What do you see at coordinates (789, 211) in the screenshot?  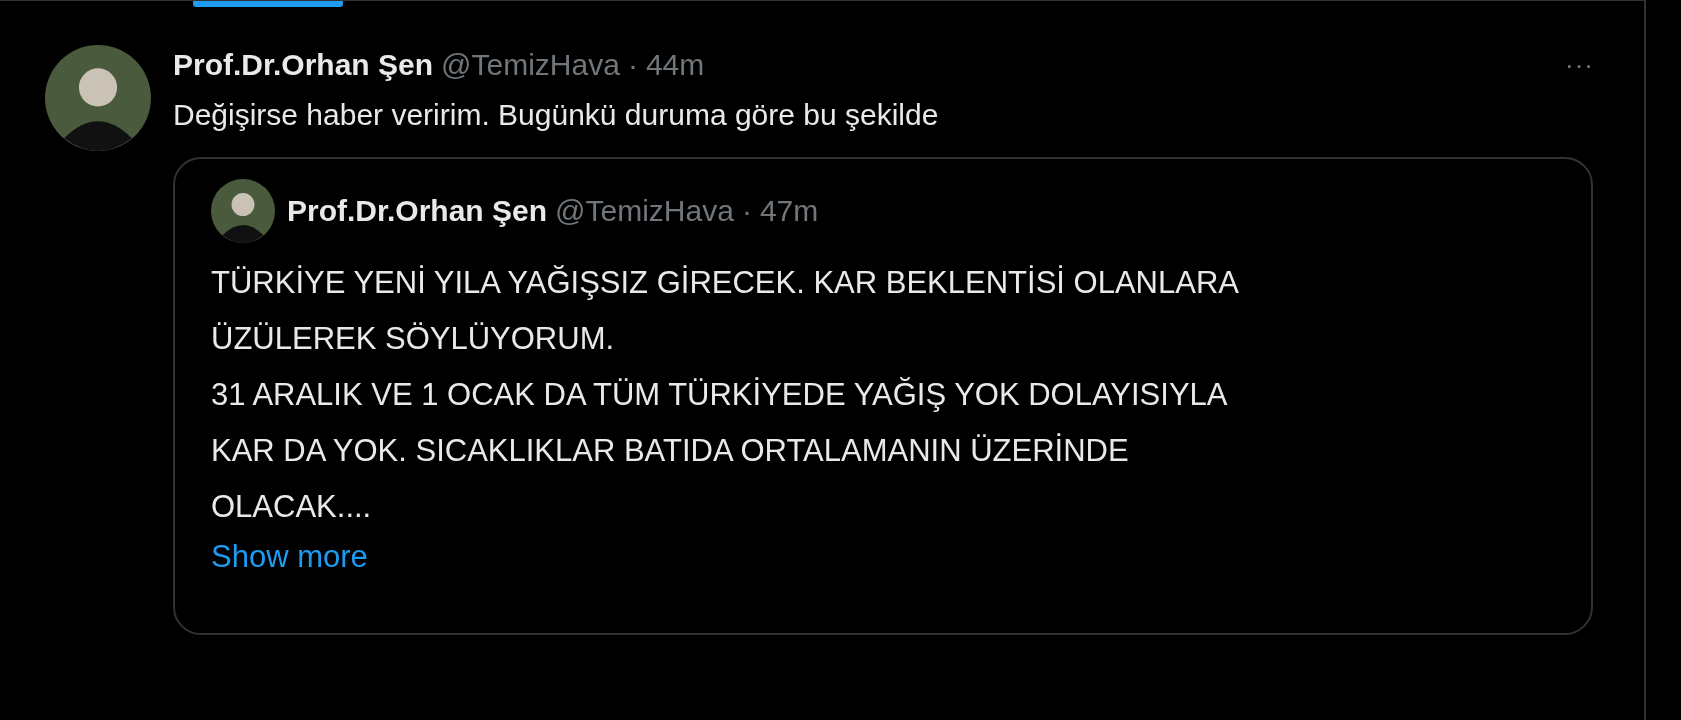 I see `timestamp: 47m` at bounding box center [789, 211].